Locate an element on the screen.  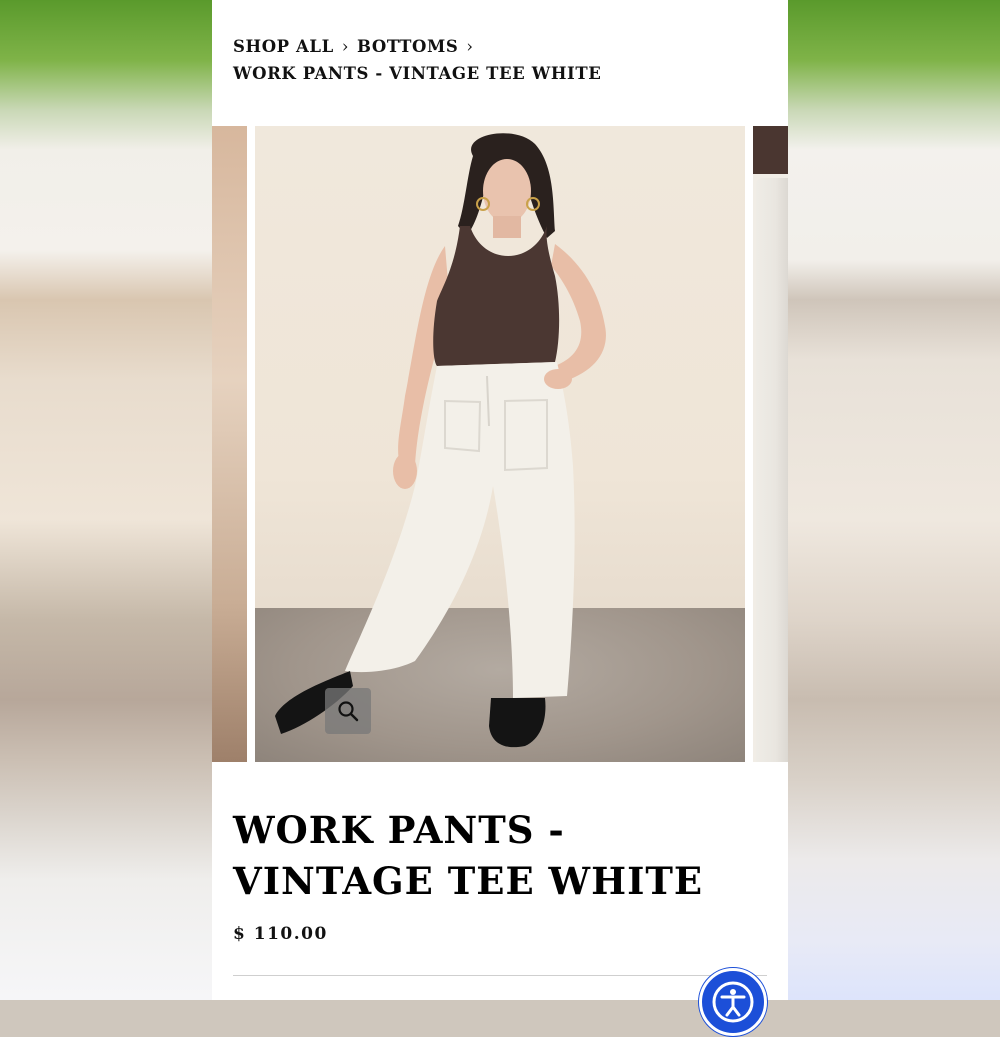
breadcrumb-current: WORK PANTS - VINTAGE TEE WHITE is located at coordinates (417, 73).